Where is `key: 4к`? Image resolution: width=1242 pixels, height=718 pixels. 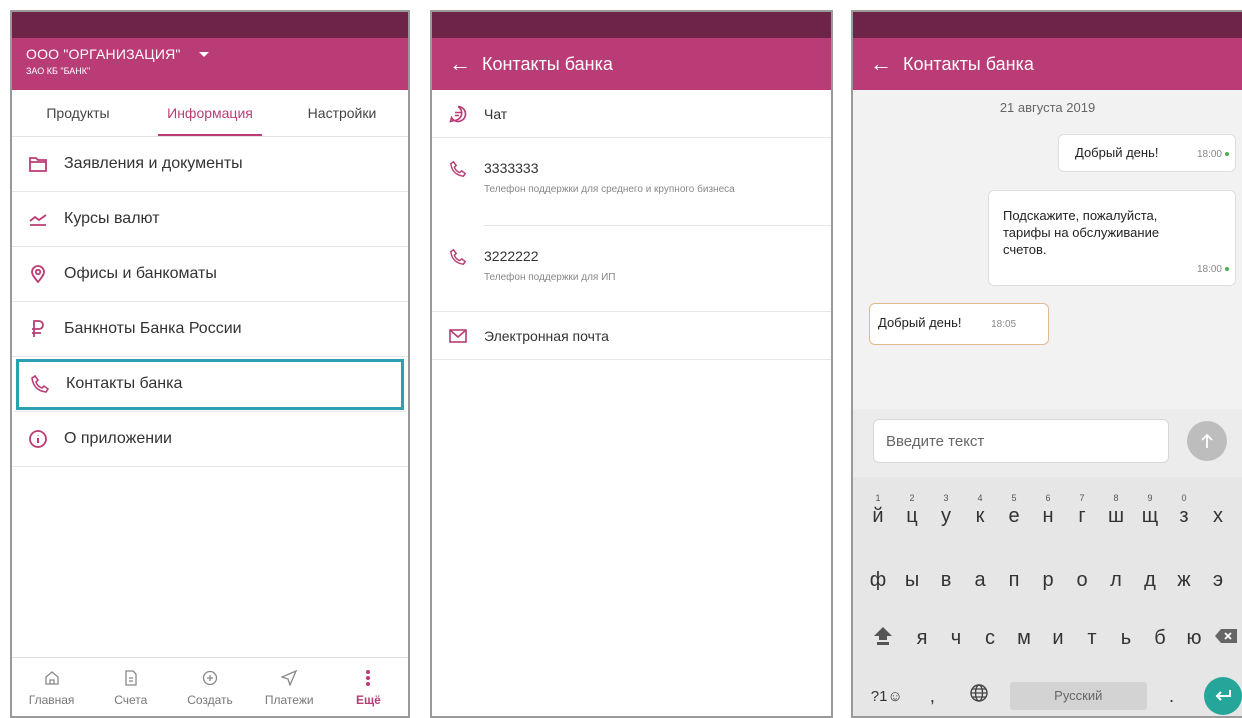 key: 4к is located at coordinates (980, 510).